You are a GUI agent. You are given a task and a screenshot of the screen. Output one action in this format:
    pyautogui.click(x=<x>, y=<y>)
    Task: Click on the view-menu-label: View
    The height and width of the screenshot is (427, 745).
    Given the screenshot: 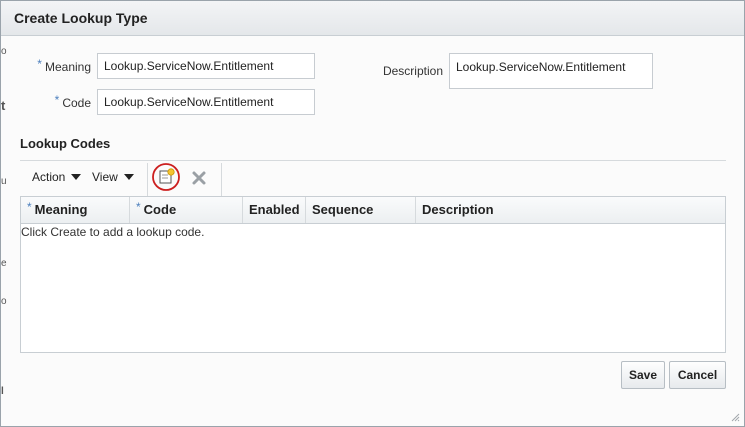 What is the action you would take?
    pyautogui.click(x=105, y=177)
    